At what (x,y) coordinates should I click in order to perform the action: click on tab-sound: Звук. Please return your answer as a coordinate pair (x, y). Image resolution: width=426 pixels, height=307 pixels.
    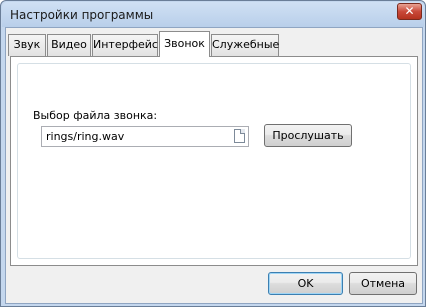
    Looking at the image, I should click on (27, 45).